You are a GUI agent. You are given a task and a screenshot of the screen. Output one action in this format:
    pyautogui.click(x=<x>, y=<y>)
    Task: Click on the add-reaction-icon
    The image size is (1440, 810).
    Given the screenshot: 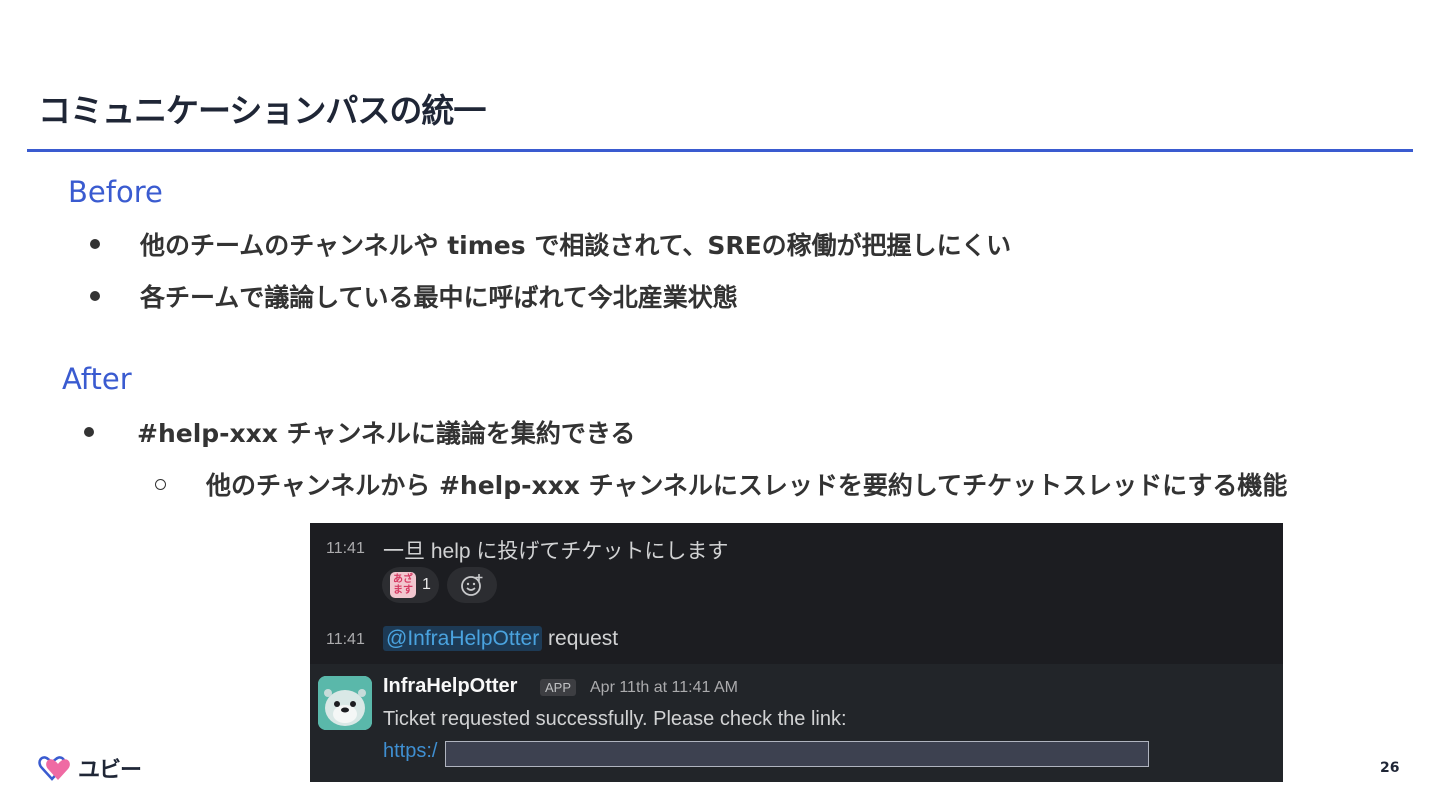 What is the action you would take?
    pyautogui.click(x=472, y=585)
    